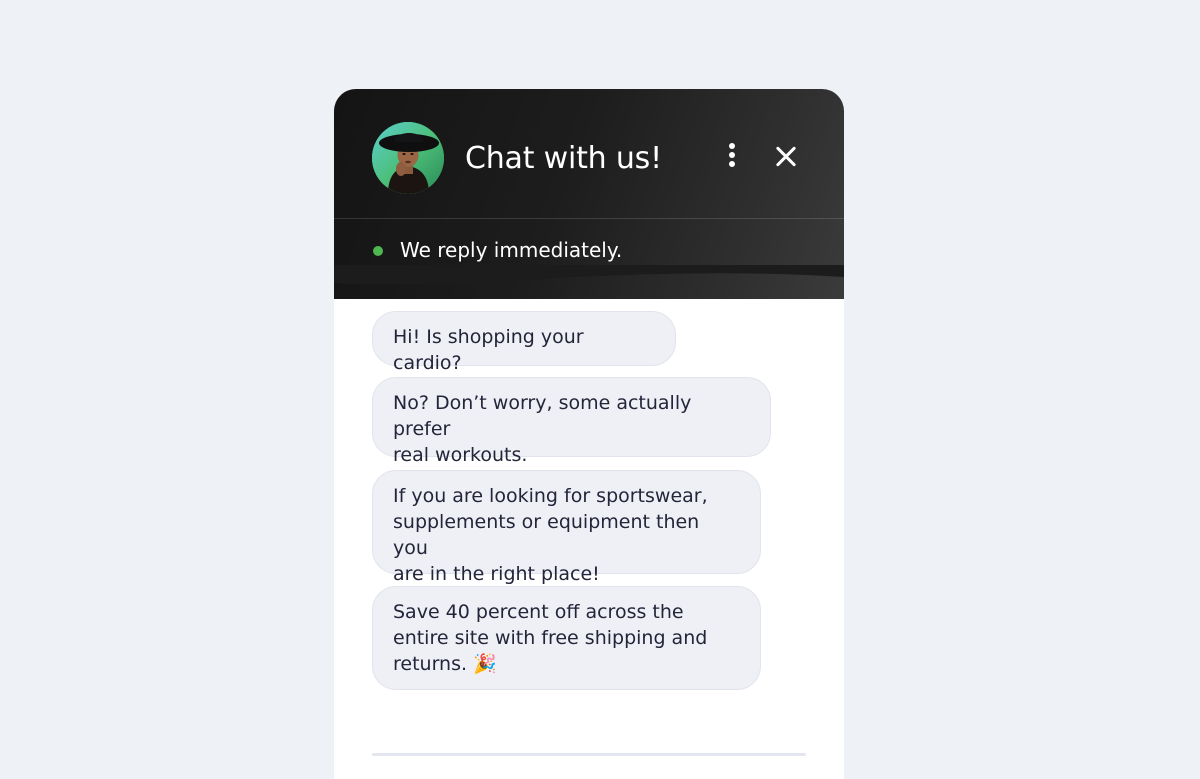 The height and width of the screenshot is (779, 1200). What do you see at coordinates (378, 251) in the screenshot?
I see `online-dot-icon` at bounding box center [378, 251].